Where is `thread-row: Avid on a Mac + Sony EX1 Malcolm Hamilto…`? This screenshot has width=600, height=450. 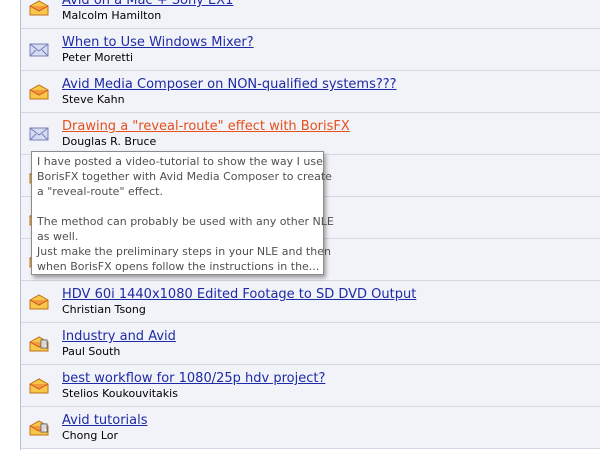 thread-row: Avid on a Mac + Sony EX1 Malcolm Hamilto… is located at coordinates (310, 14).